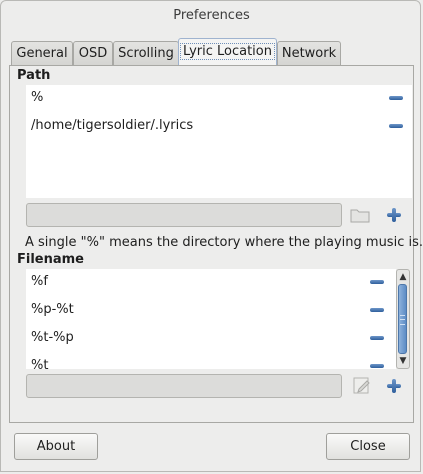 The height and width of the screenshot is (474, 423). I want to click on tab-general: General, so click(42, 53).